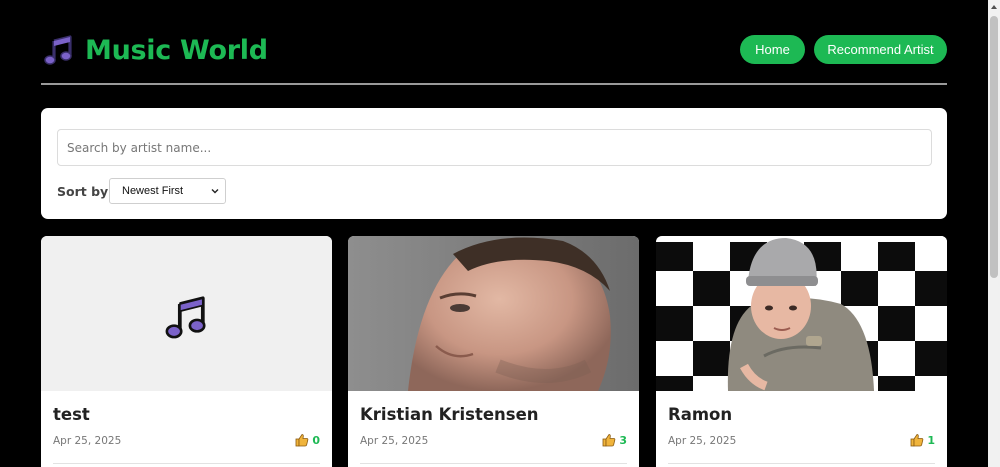 The width and height of the screenshot is (1000, 467). I want to click on artist-card: Ramon Apr 25, 2025 1, so click(801, 351).